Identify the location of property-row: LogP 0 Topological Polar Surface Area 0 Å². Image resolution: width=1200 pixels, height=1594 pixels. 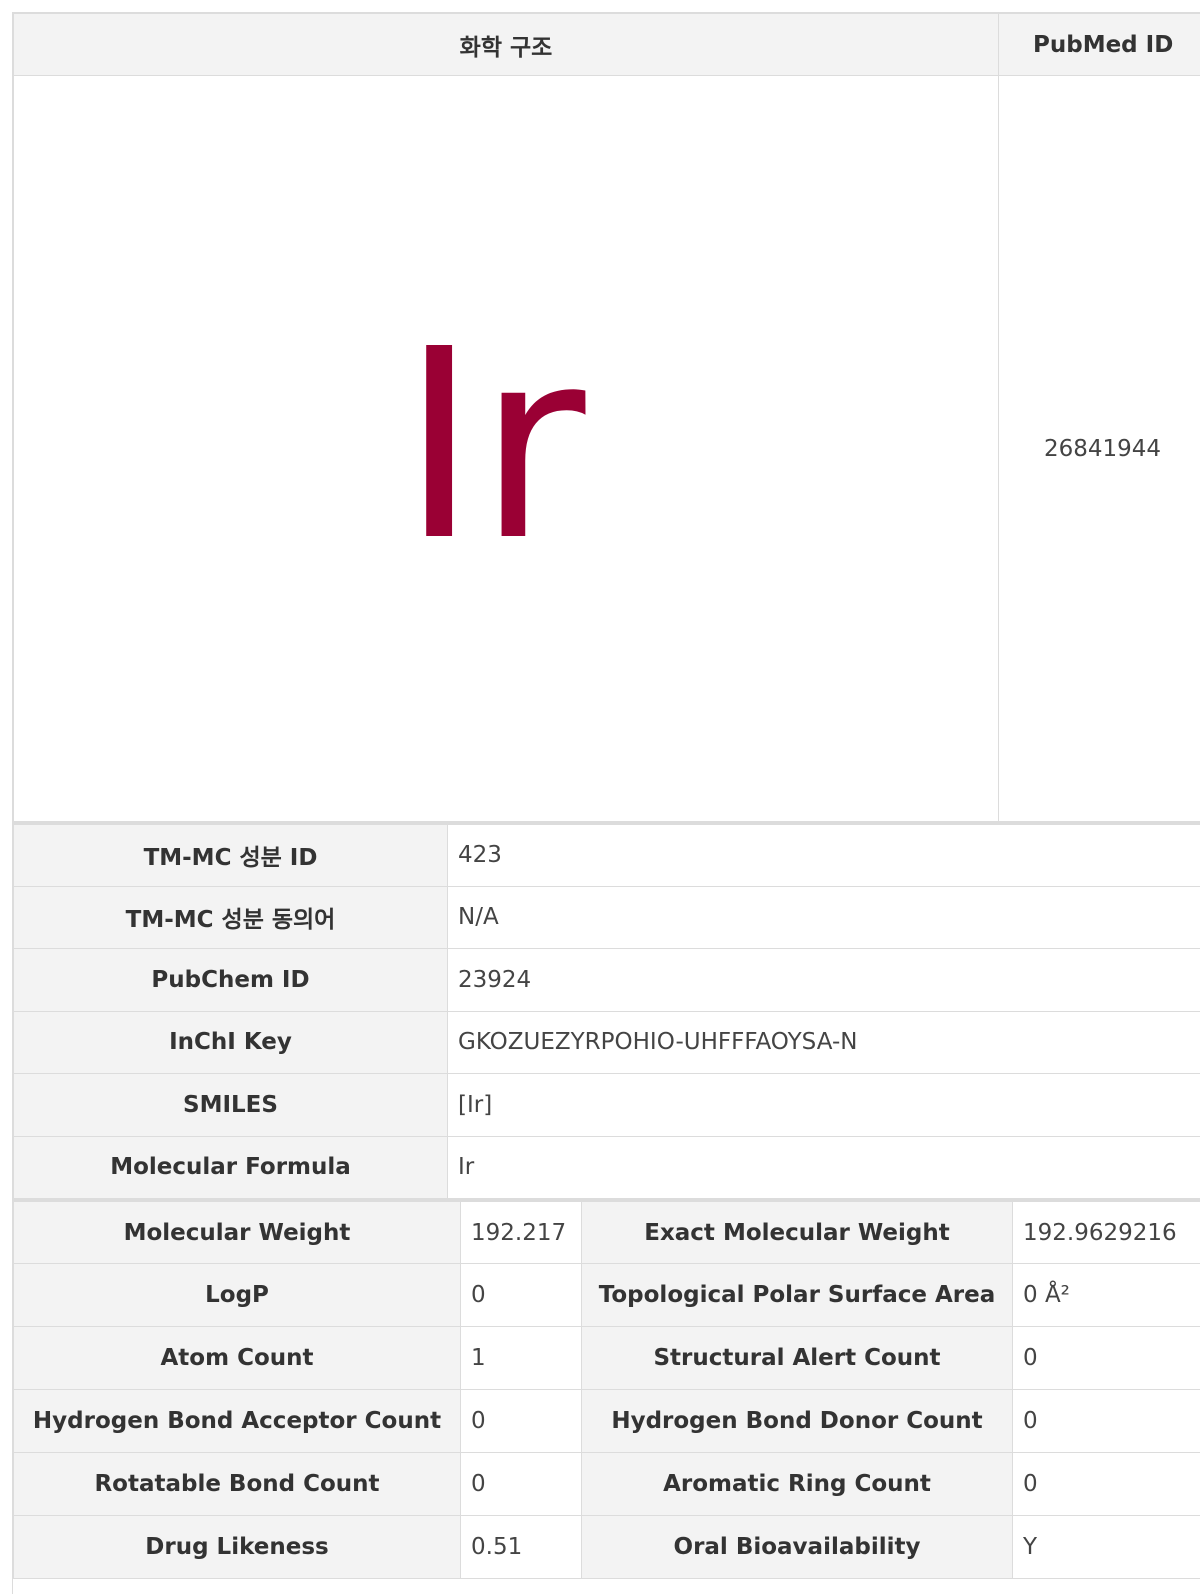
(606, 1295).